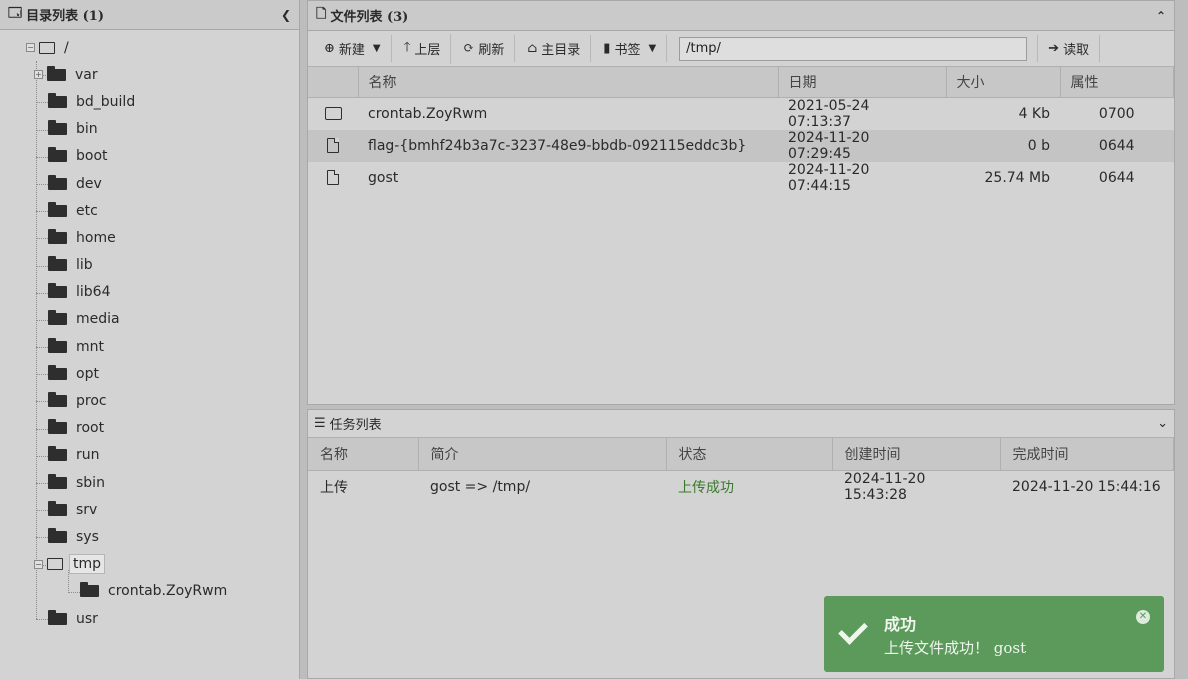 This screenshot has height=679, width=1188. What do you see at coordinates (149, 400) in the screenshot?
I see `tree-item-proc: proc` at bounding box center [149, 400].